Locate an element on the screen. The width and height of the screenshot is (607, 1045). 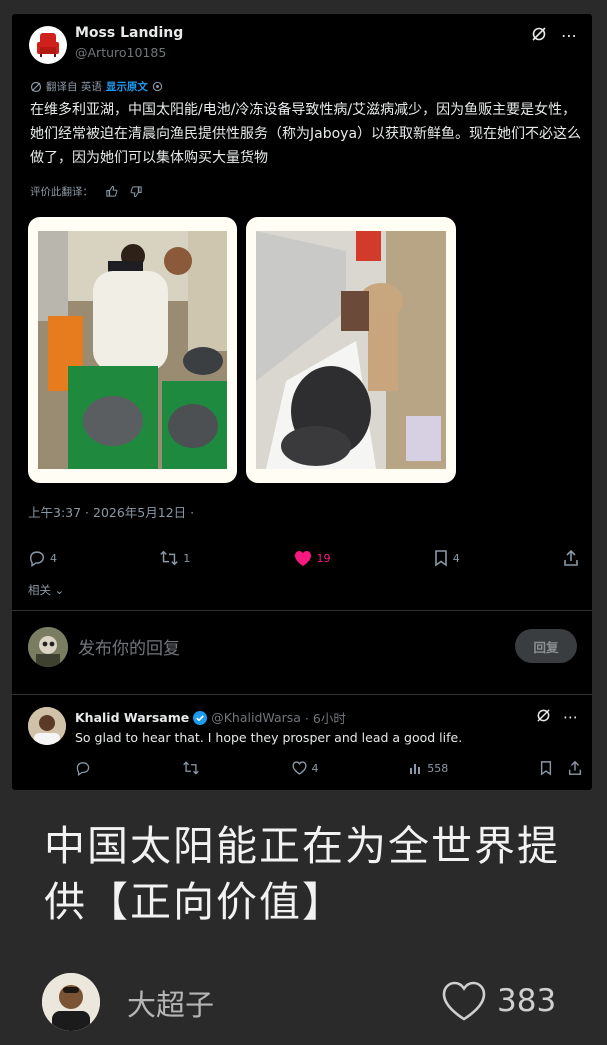
views-icon is located at coordinates (415, 769).